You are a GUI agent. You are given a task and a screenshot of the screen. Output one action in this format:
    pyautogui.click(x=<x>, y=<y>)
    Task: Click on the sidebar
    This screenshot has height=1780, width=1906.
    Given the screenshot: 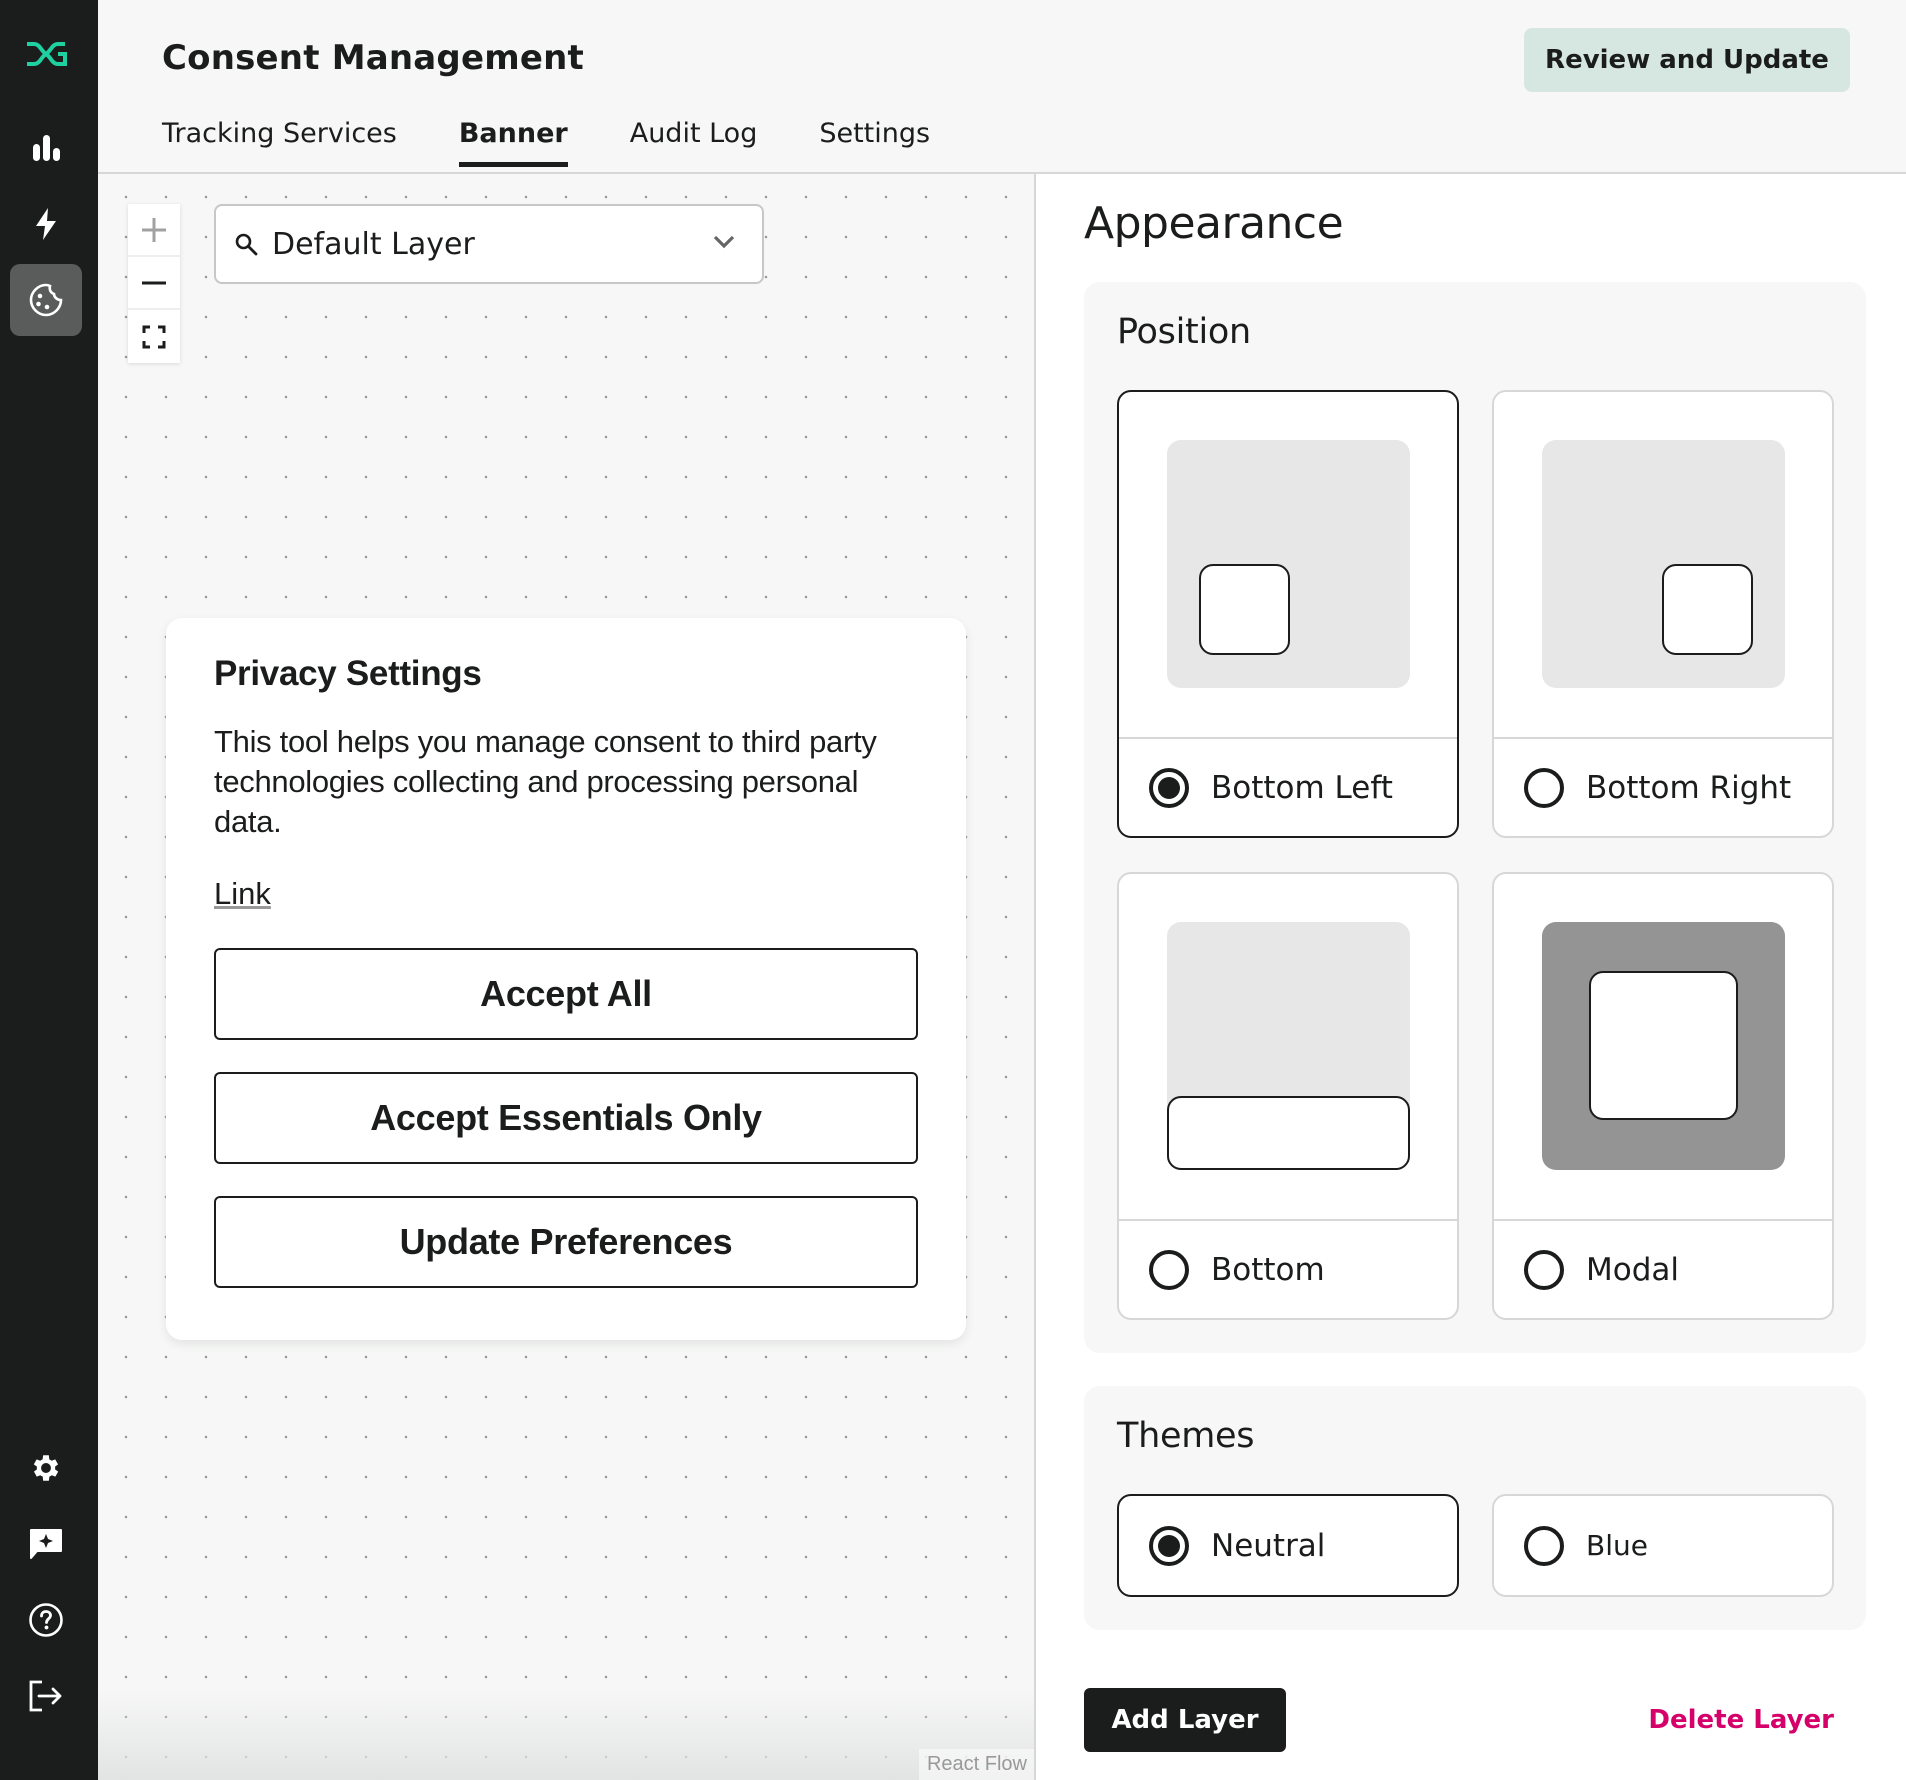 What is the action you would take?
    pyautogui.click(x=49, y=890)
    